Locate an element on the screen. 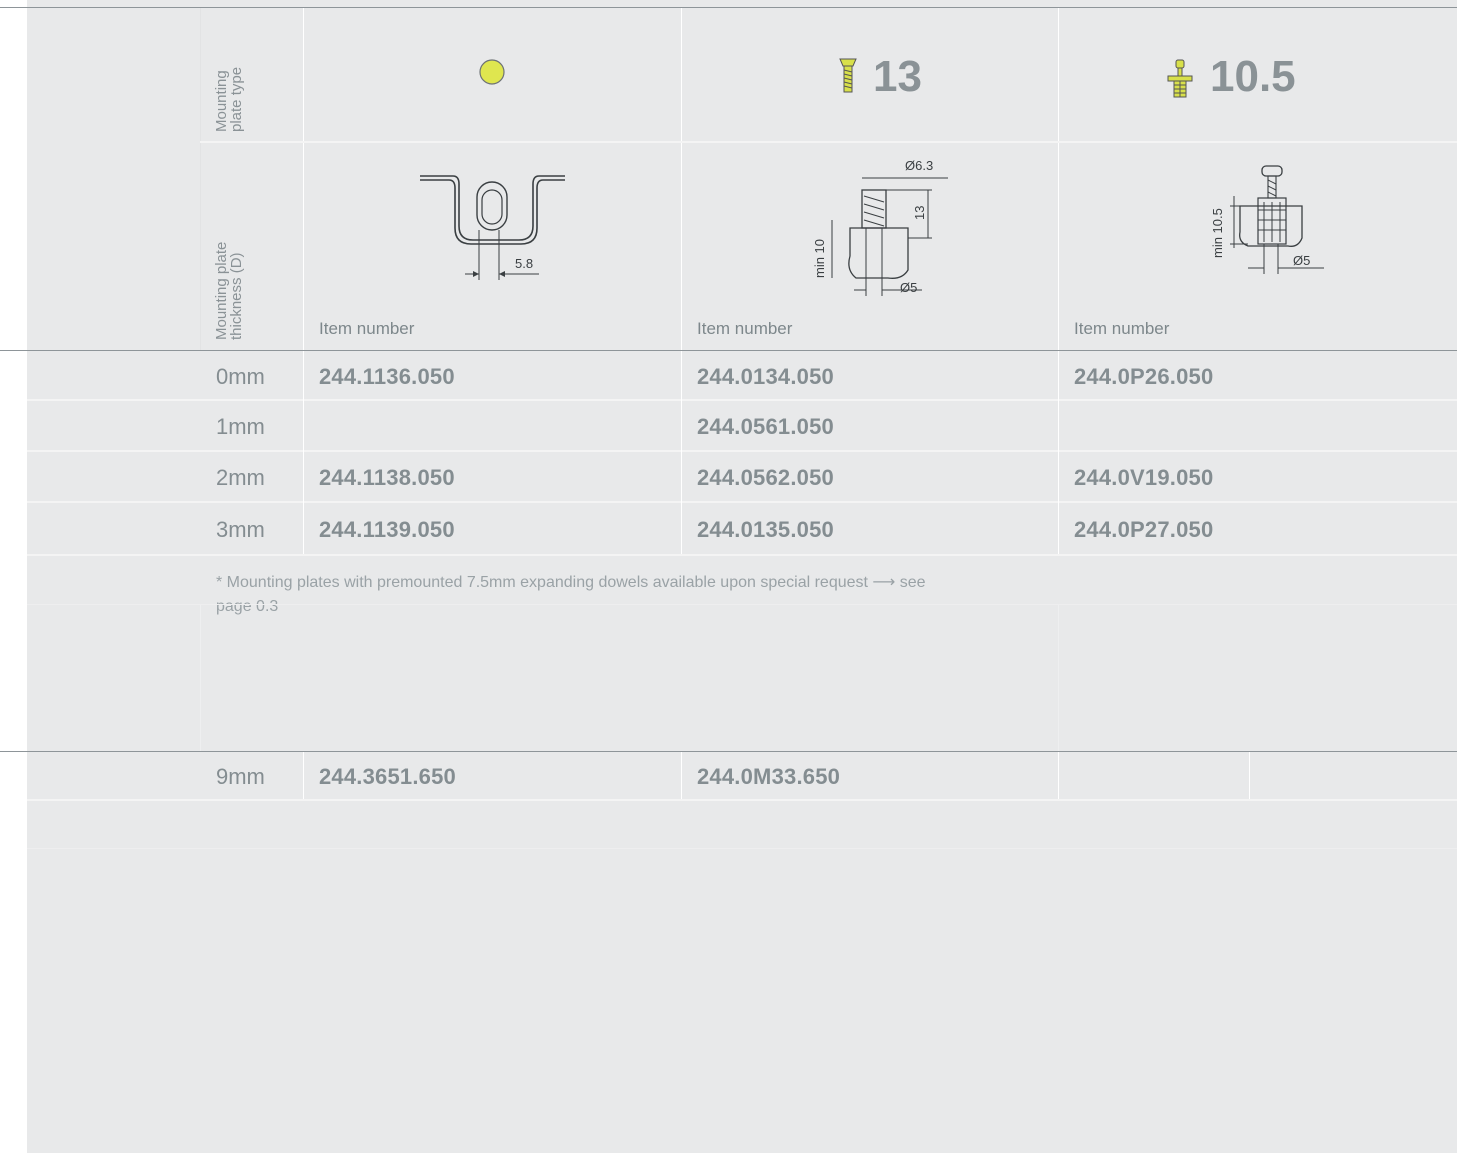 The width and height of the screenshot is (1457, 1153). dimension-label: min 10.5 is located at coordinates (1217, 233).